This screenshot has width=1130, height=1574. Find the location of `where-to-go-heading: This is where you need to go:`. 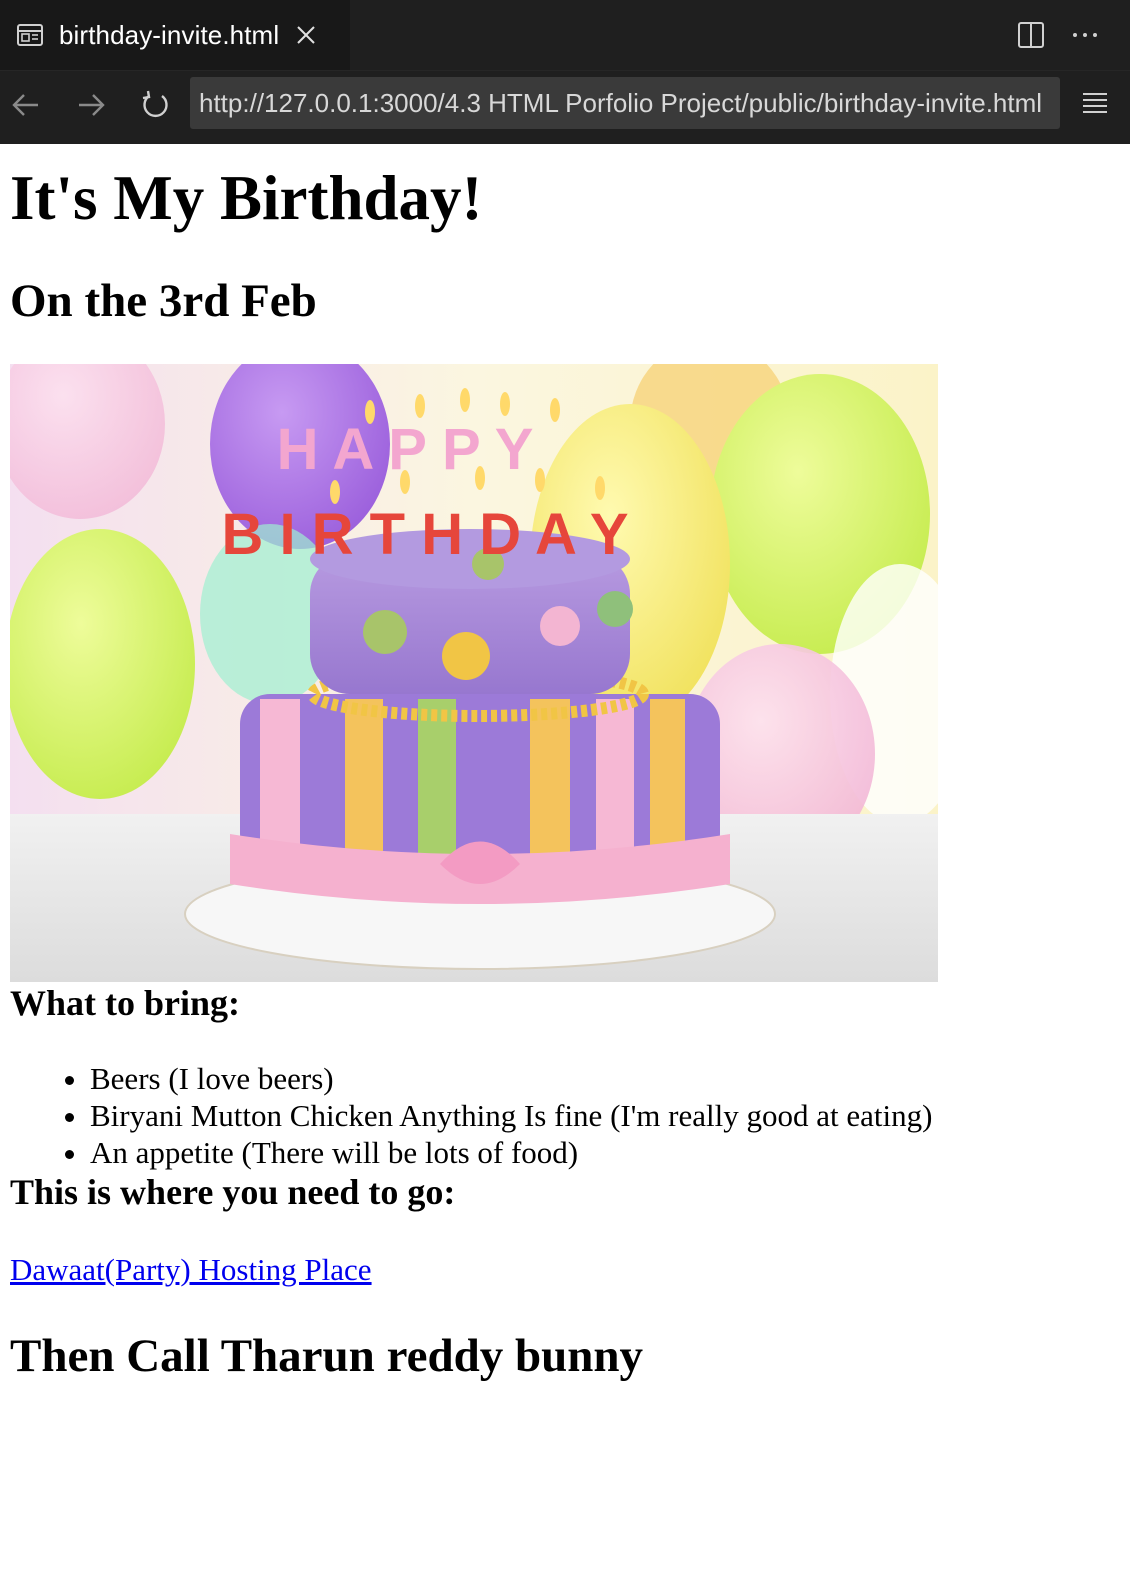

where-to-go-heading: This is where you need to go: is located at coordinates (233, 1192).